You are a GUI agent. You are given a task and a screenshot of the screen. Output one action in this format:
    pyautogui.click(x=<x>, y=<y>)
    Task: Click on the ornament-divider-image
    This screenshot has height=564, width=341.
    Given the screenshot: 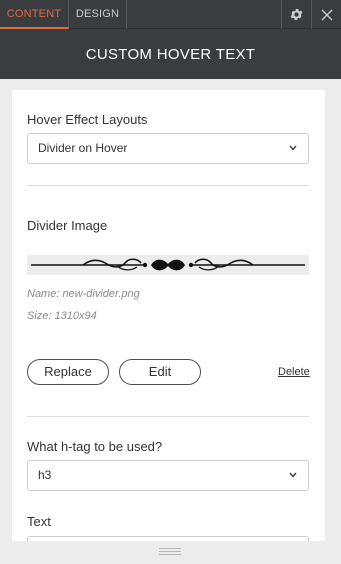 What is the action you would take?
    pyautogui.click(x=168, y=264)
    